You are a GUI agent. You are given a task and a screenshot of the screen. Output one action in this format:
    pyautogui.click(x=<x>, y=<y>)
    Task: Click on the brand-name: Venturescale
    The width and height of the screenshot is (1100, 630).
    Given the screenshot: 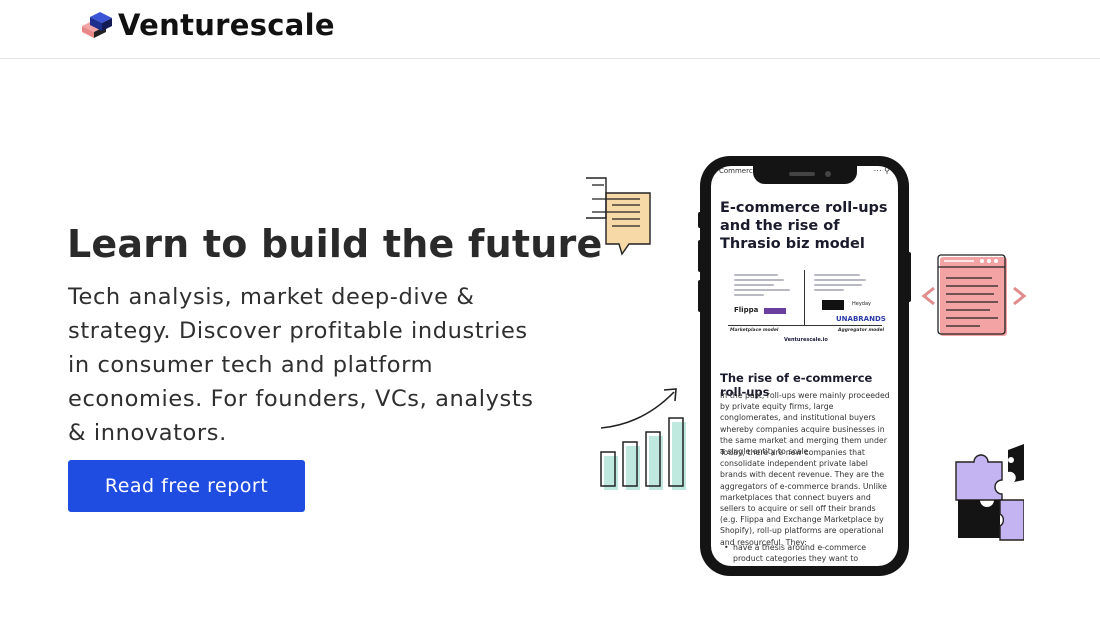 What is the action you would take?
    pyautogui.click(x=226, y=25)
    